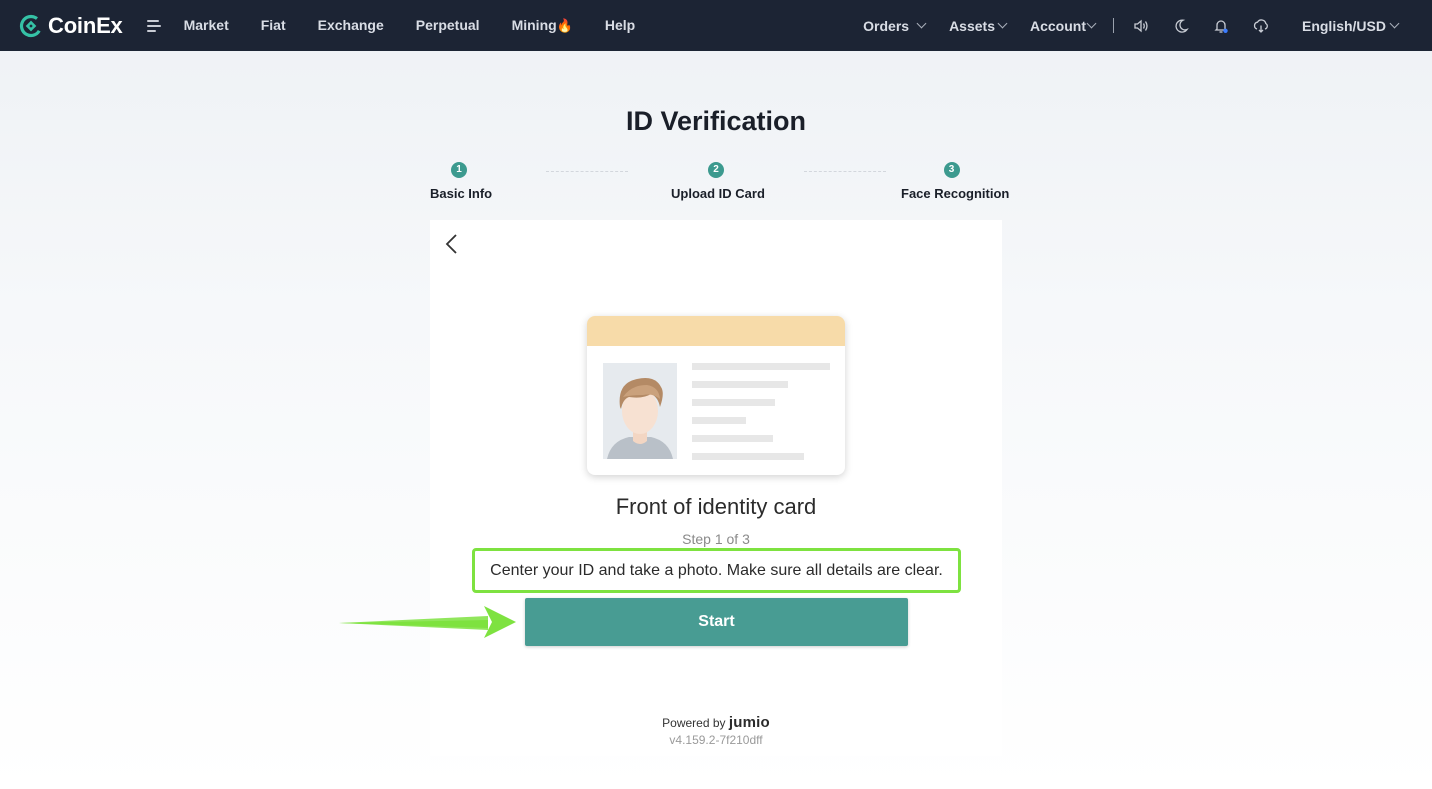 The height and width of the screenshot is (789, 1432). I want to click on nav-mining: Mining🔥, so click(542, 25).